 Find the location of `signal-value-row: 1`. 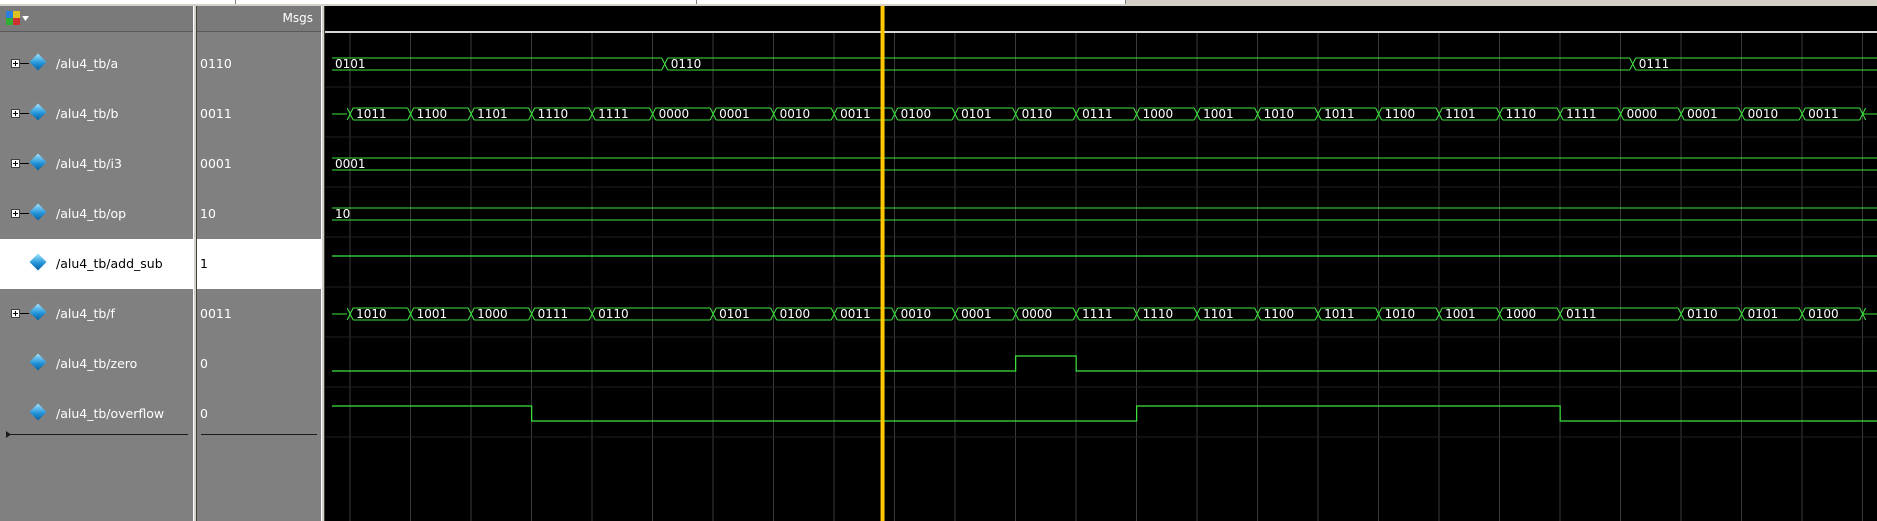

signal-value-row: 1 is located at coordinates (259, 264).